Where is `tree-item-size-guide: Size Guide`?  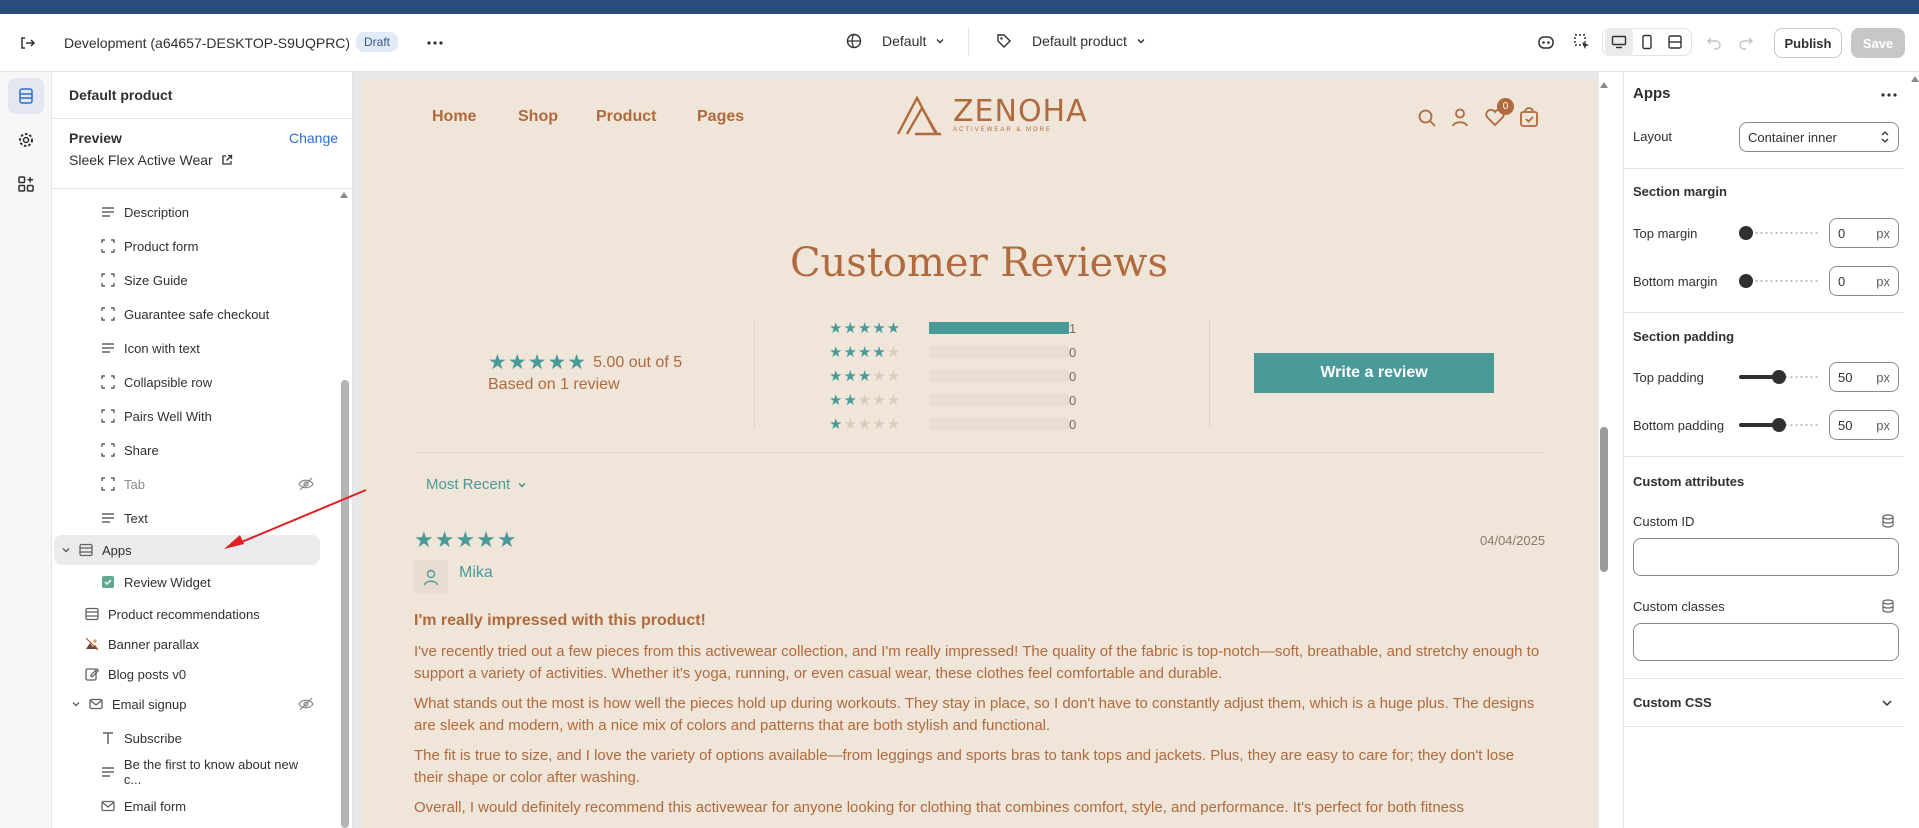
tree-item-size-guide: Size Guide is located at coordinates (207, 280).